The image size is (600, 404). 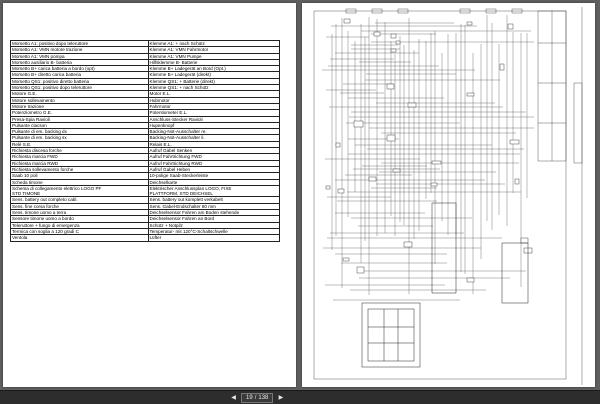 I want to click on prev-page-icon: ◀, so click(x=233, y=397).